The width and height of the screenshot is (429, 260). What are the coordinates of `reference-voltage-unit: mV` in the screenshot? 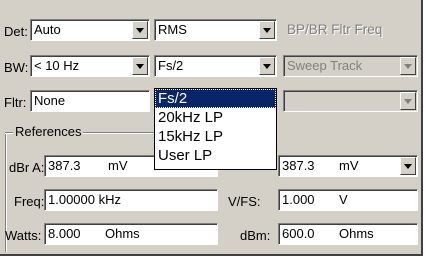 It's located at (349, 165).